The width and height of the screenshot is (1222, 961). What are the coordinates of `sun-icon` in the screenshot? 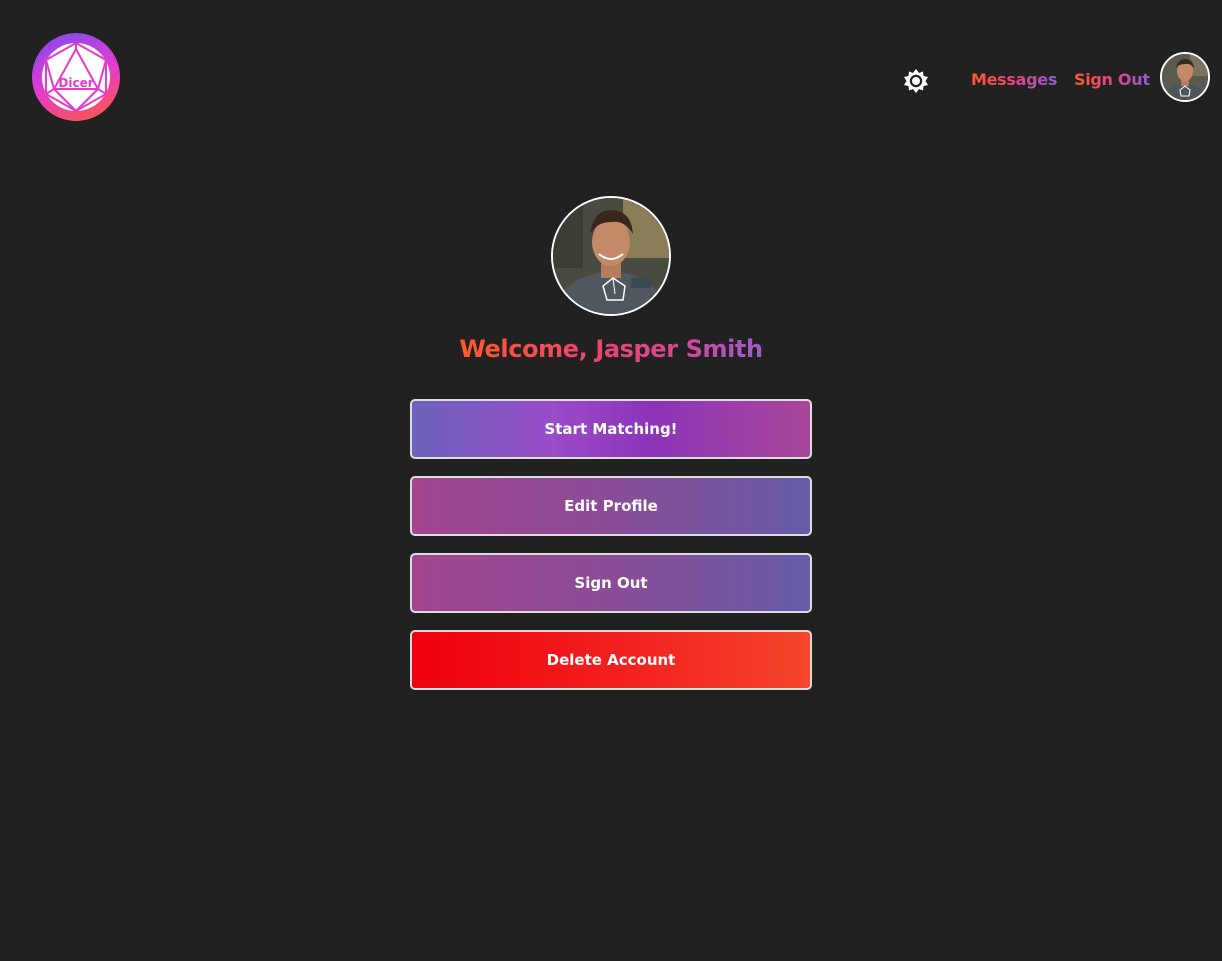 It's located at (916, 81).